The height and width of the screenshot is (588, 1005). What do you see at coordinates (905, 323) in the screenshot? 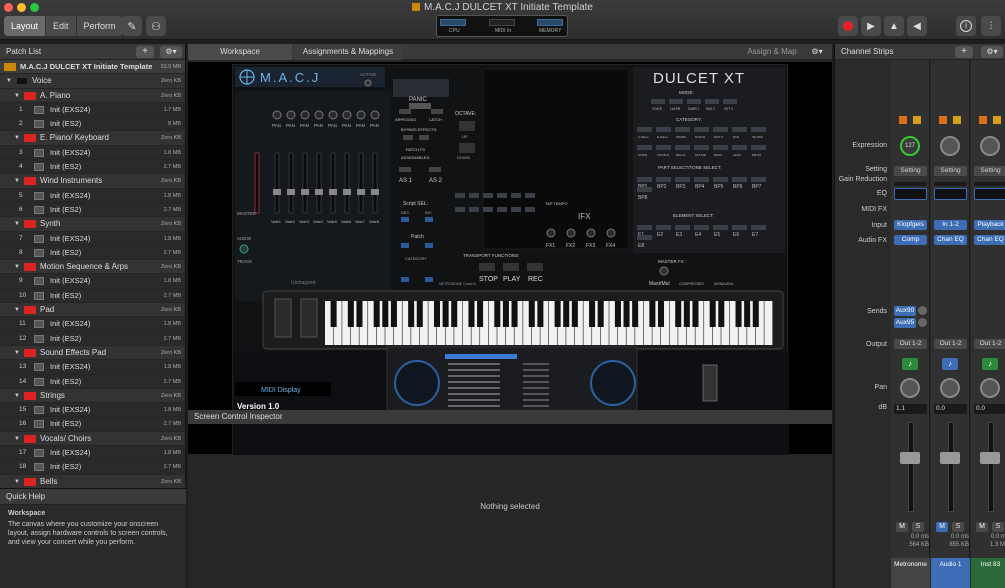
I see `send-slot: Aux95` at bounding box center [905, 323].